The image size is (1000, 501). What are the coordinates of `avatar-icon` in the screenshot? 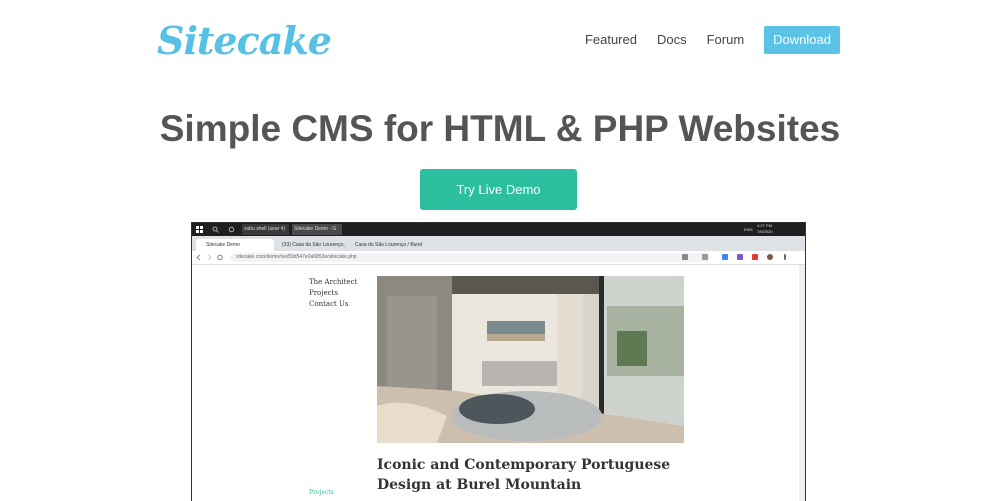 It's located at (770, 257).